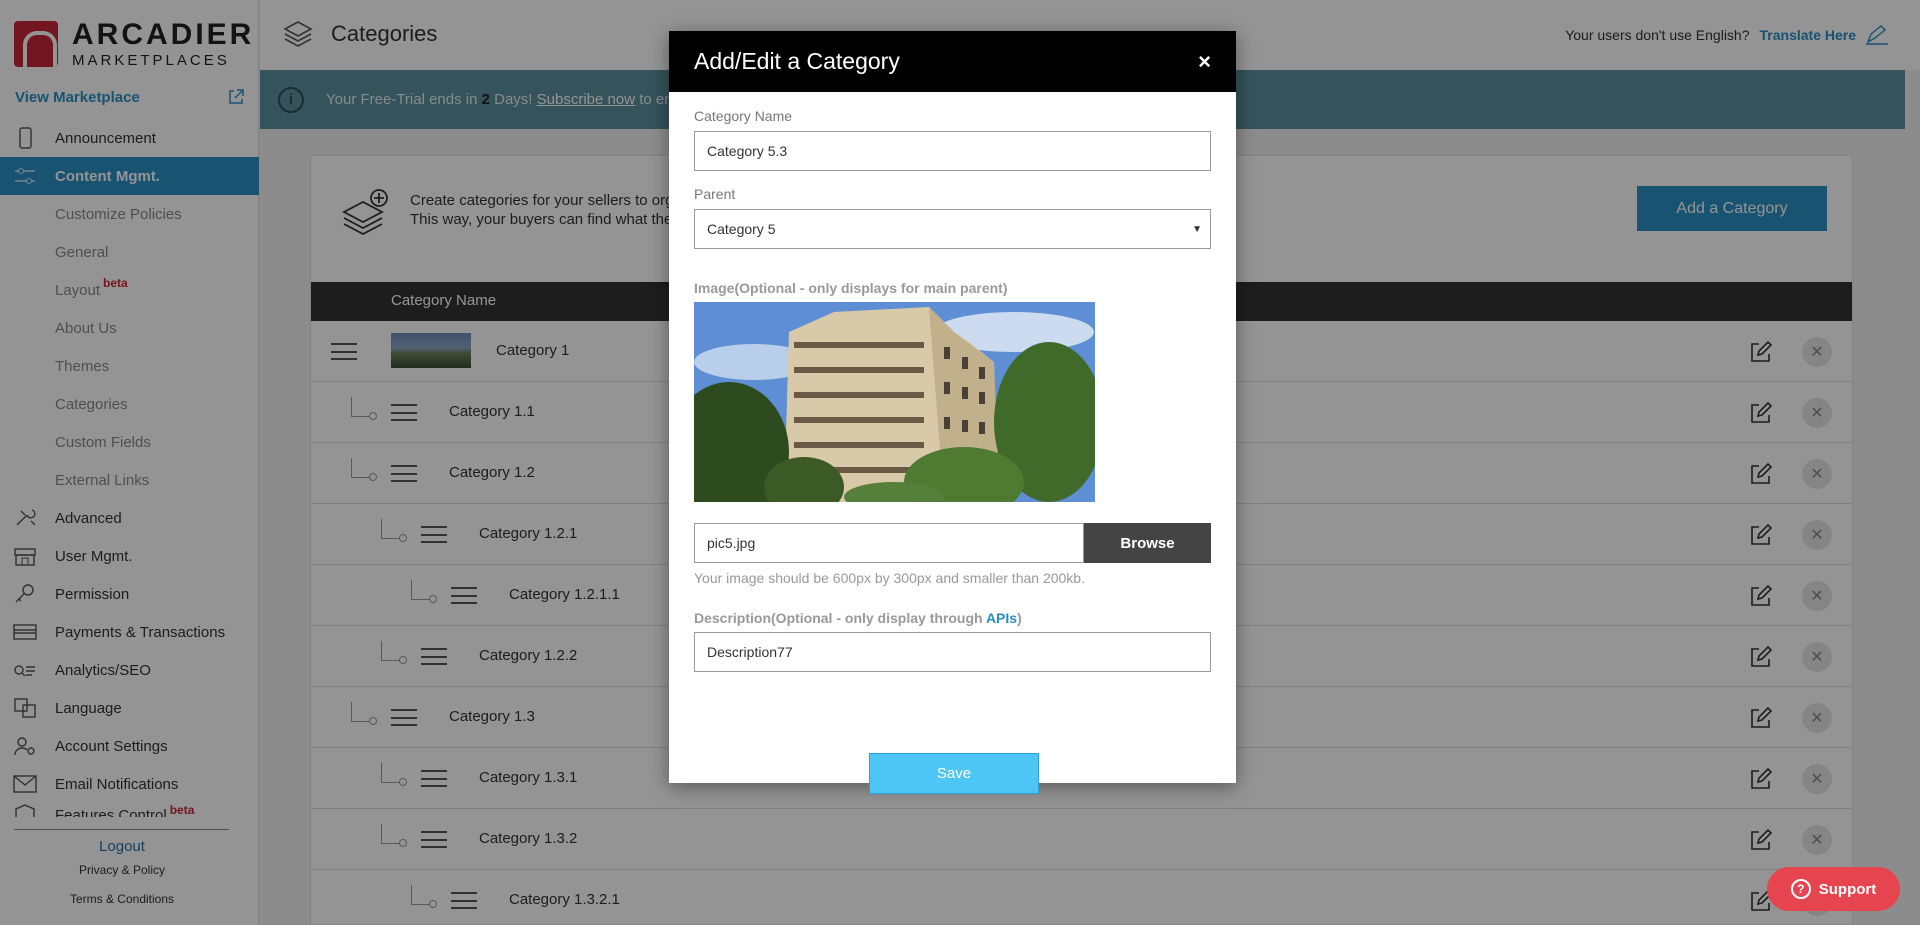 This screenshot has height=925, width=1920. I want to click on modal-title: Add/Edit a Category, so click(797, 61).